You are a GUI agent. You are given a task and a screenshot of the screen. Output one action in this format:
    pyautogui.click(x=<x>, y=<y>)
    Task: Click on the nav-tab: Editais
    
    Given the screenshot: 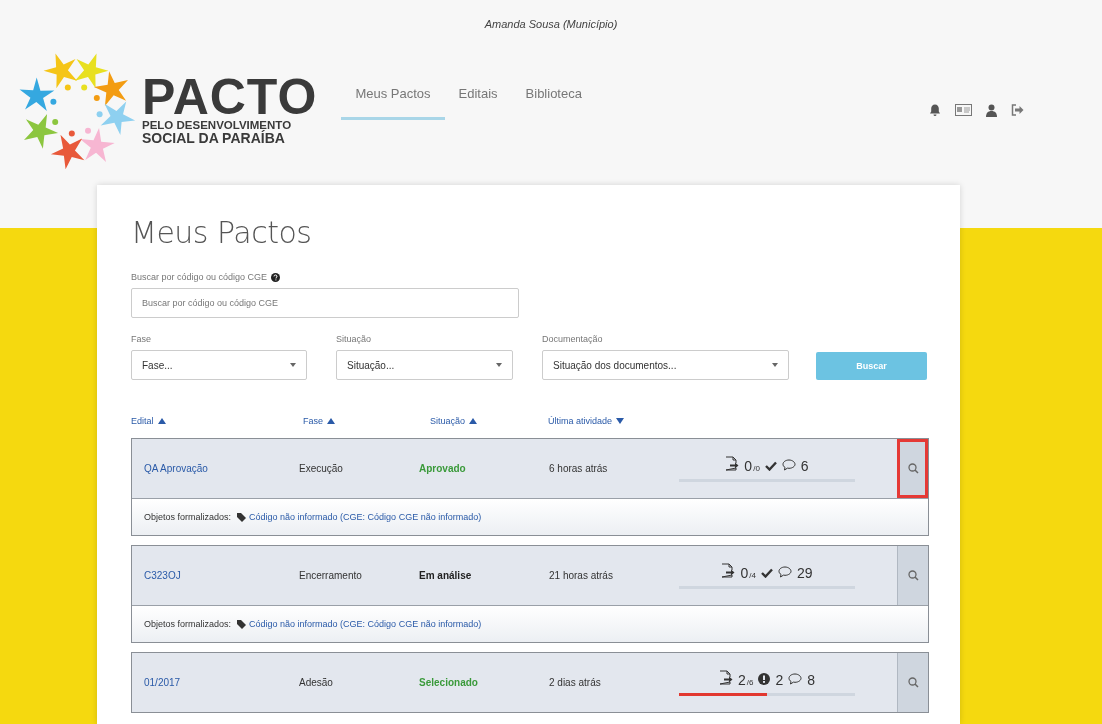 What is the action you would take?
    pyautogui.click(x=478, y=101)
    